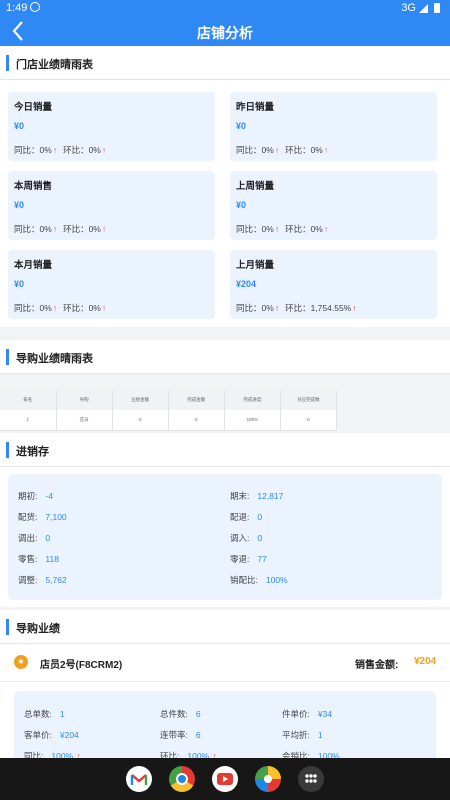  I want to click on inventory-label: 配退:, so click(240, 517).